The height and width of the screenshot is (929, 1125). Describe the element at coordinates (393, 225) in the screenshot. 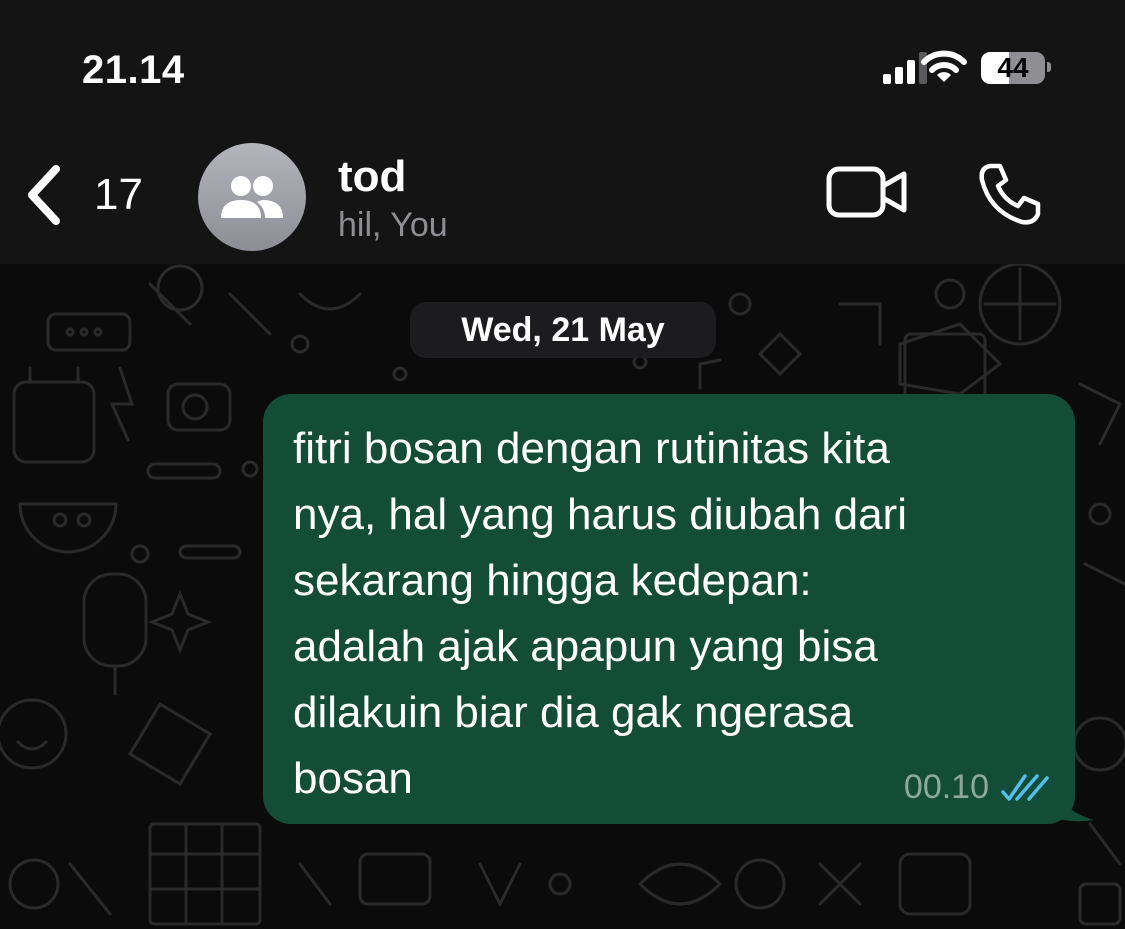

I see `chat-subtitle: hil, You` at that location.